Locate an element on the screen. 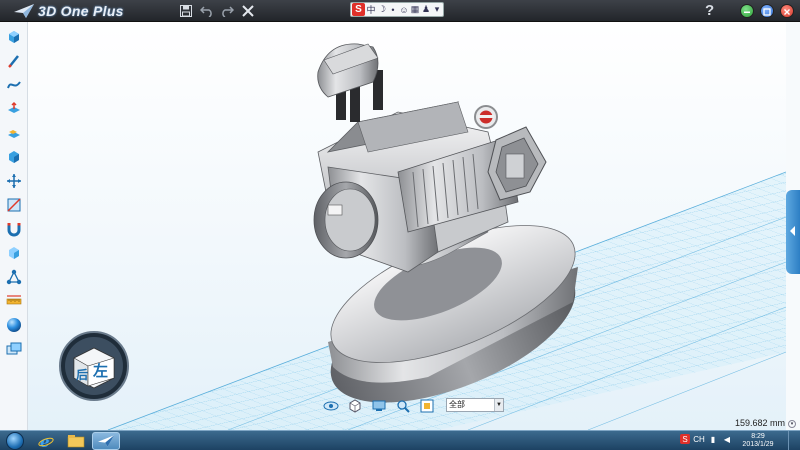 The height and width of the screenshot is (450, 800). feature-modify-icon is located at coordinates (14, 134).